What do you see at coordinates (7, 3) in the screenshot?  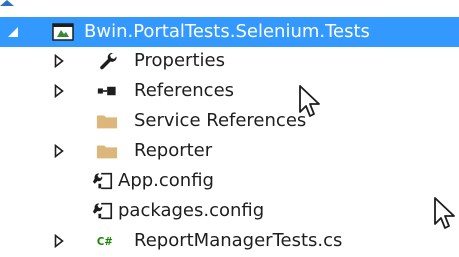 I see `scroll-up-arrow-icon` at bounding box center [7, 3].